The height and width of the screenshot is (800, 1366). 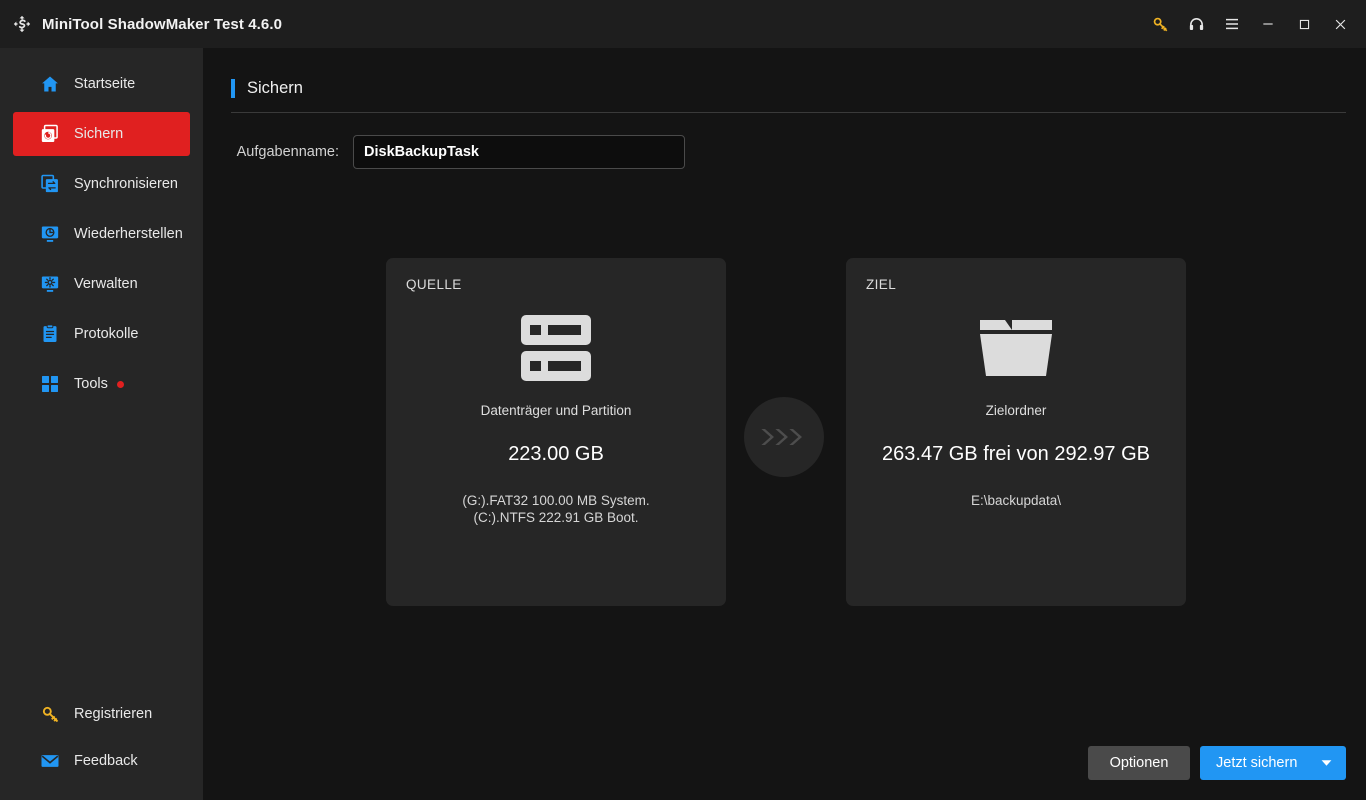 What do you see at coordinates (1304, 24) in the screenshot?
I see `maximize-icon` at bounding box center [1304, 24].